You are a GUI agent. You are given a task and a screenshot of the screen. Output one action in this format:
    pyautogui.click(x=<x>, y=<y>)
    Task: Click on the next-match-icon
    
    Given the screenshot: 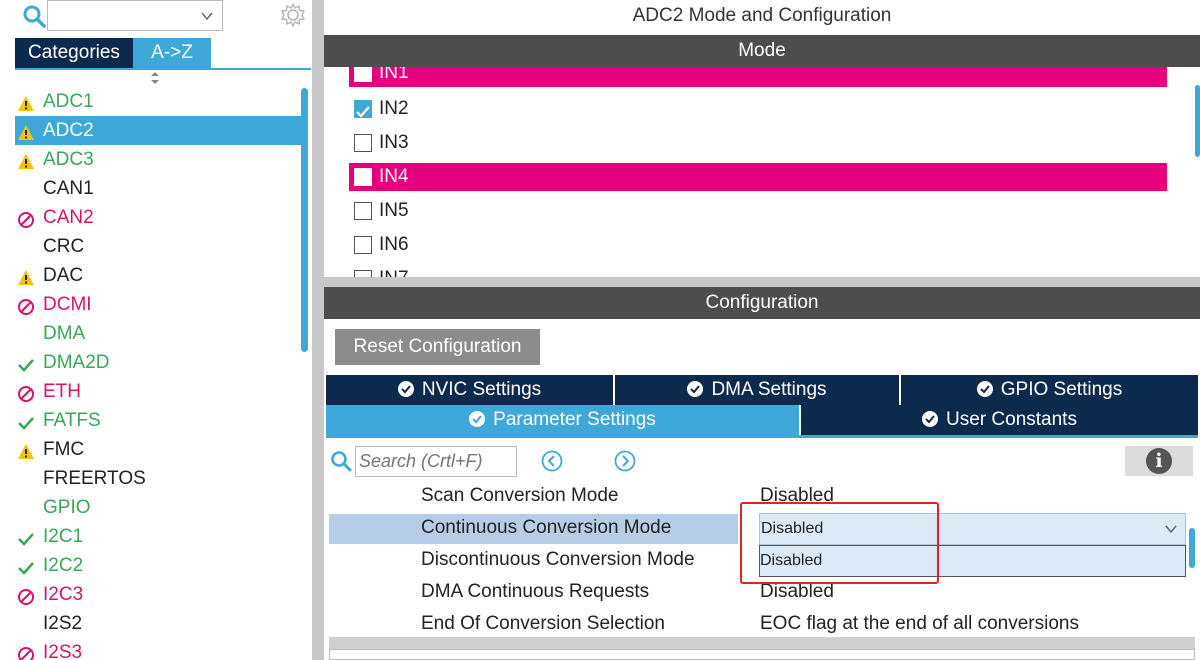 What is the action you would take?
    pyautogui.click(x=625, y=461)
    